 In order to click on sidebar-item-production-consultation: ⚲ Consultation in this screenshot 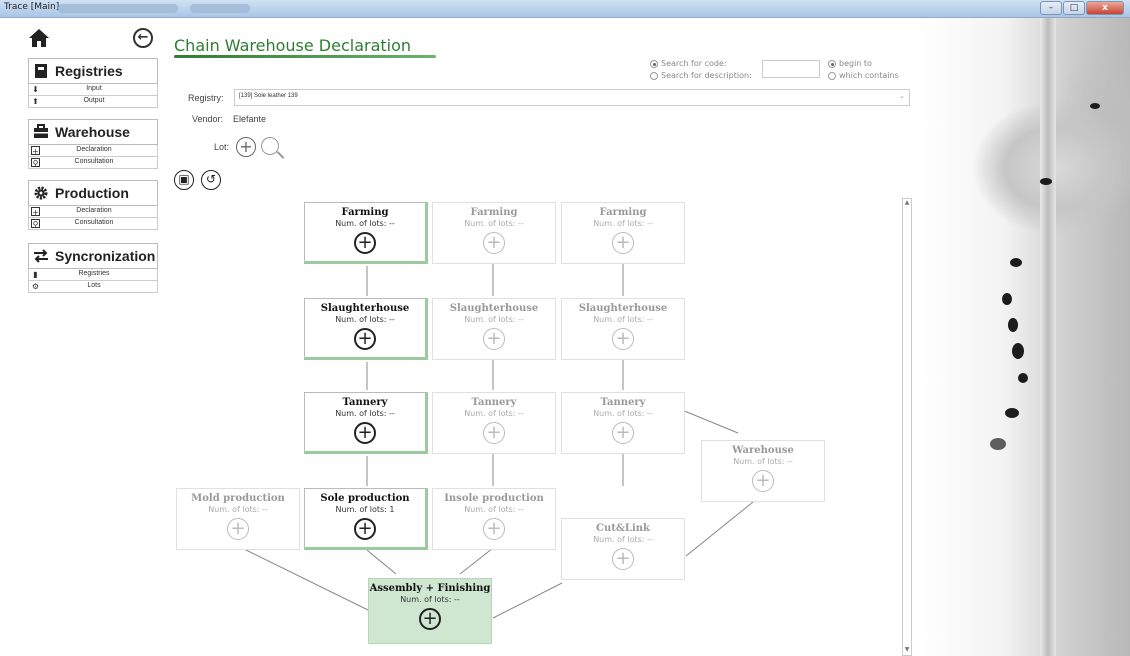, I will do `click(93, 224)`.